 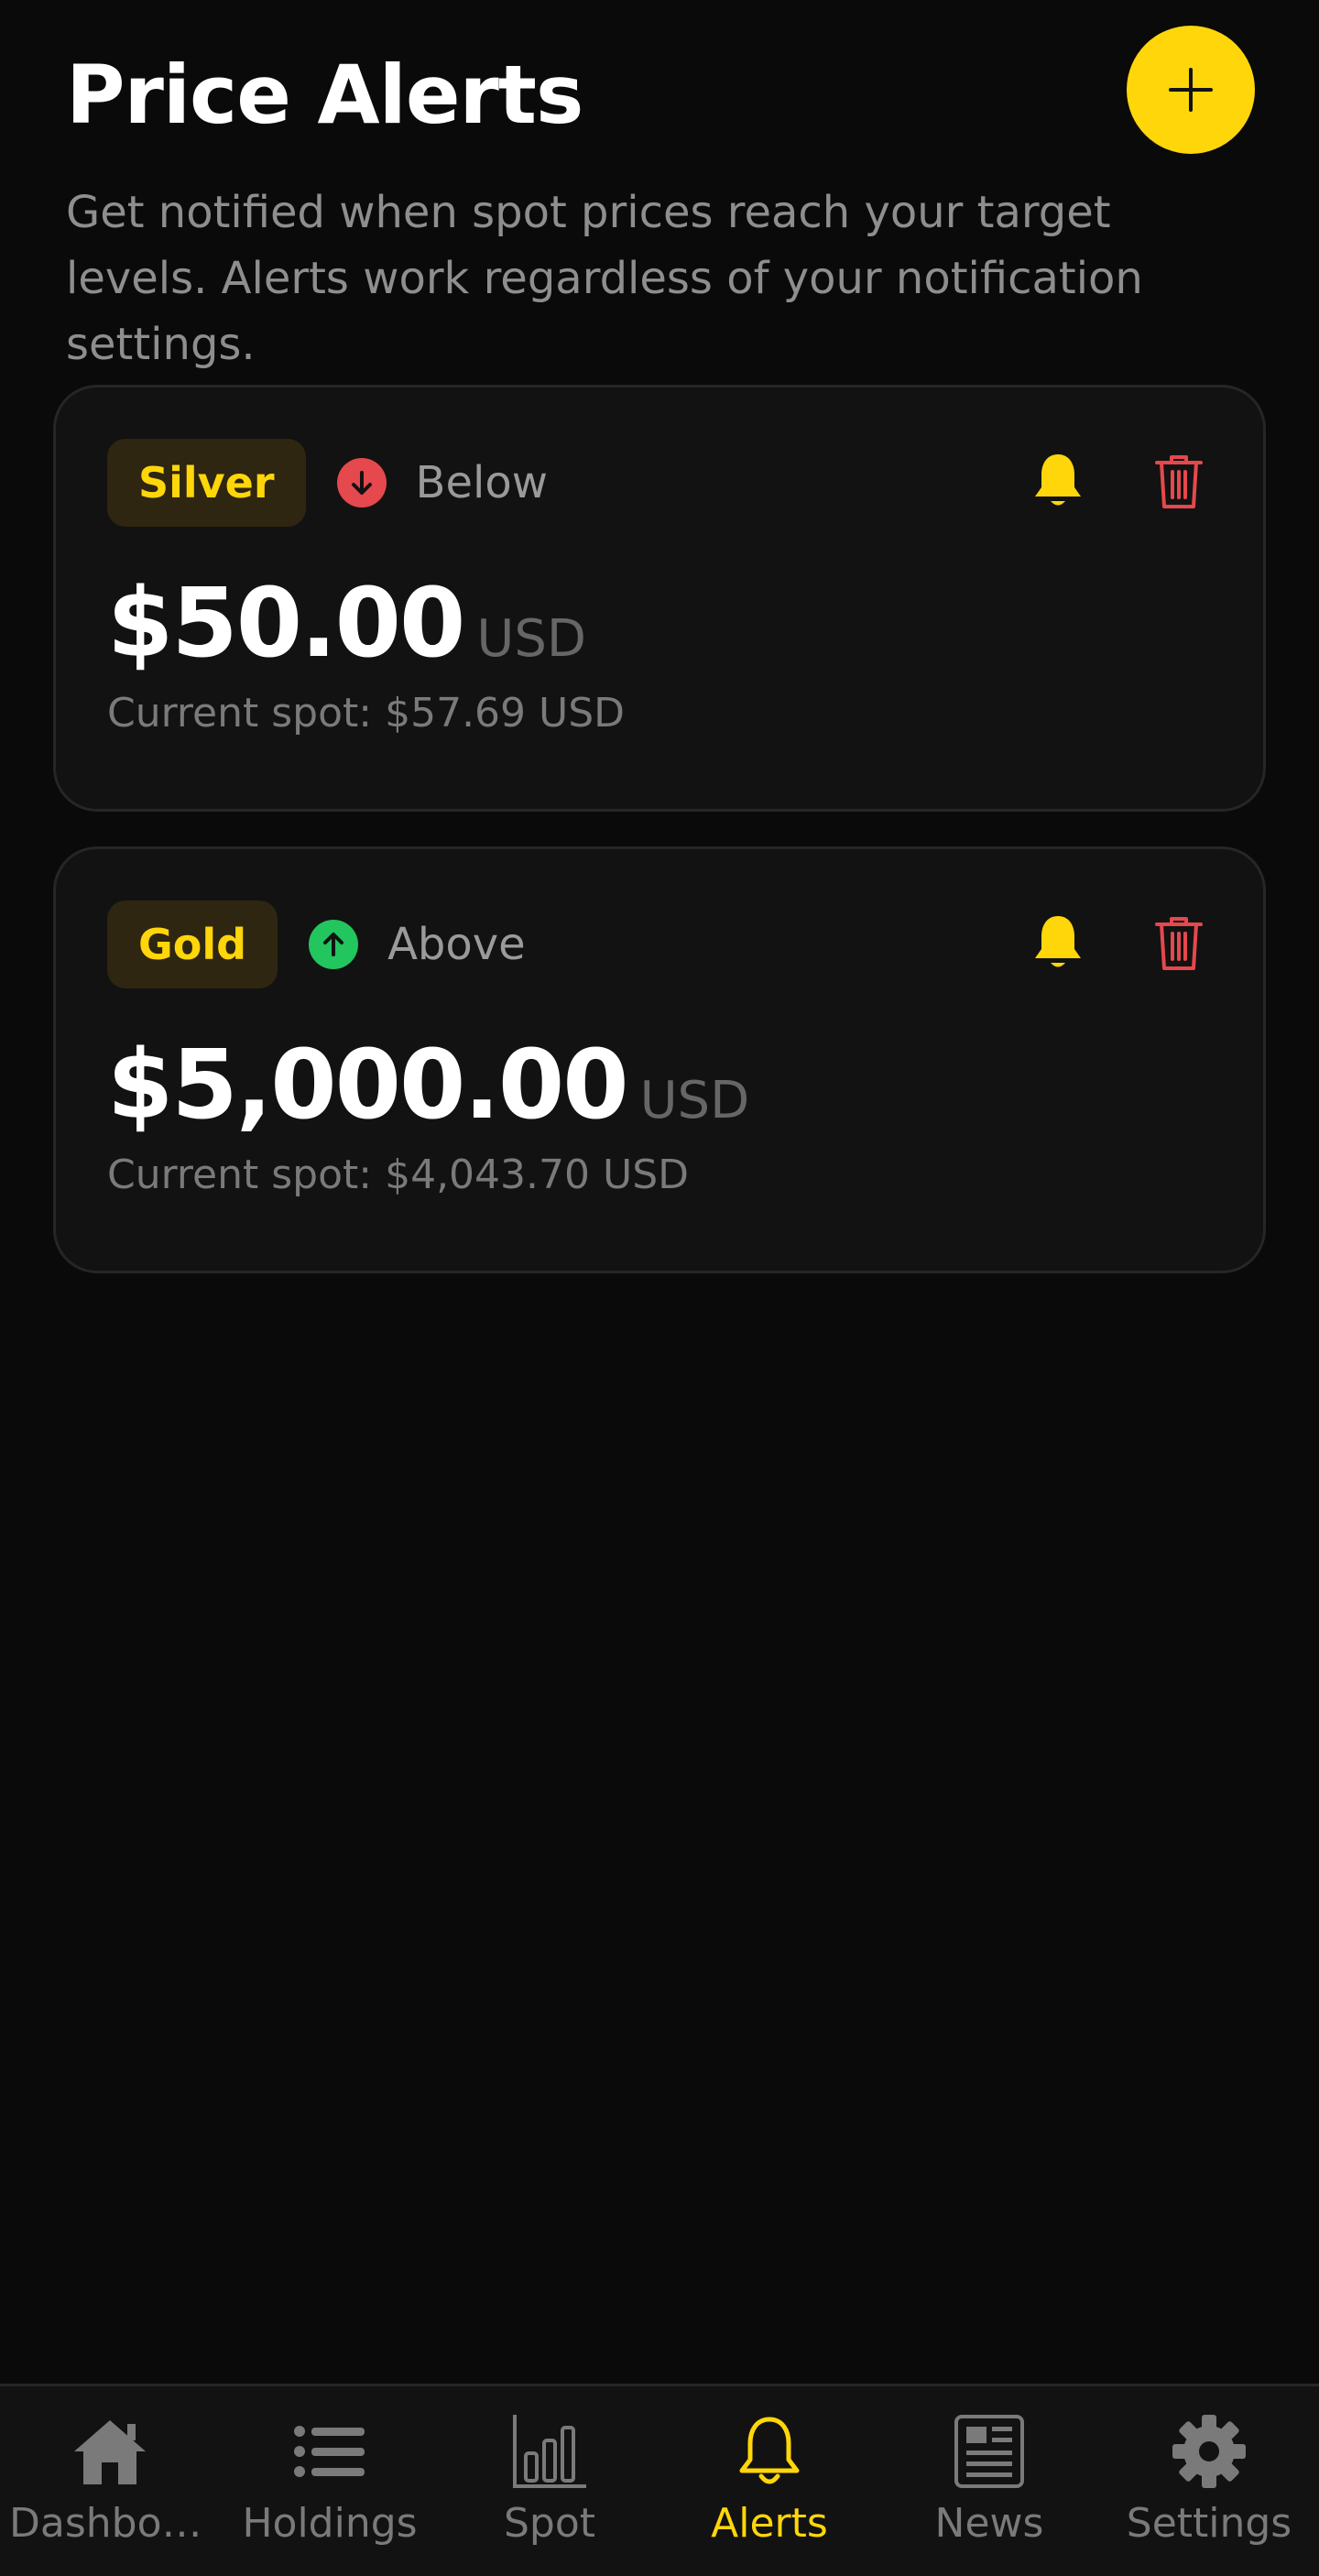 I want to click on home-icon, so click(x=110, y=2452).